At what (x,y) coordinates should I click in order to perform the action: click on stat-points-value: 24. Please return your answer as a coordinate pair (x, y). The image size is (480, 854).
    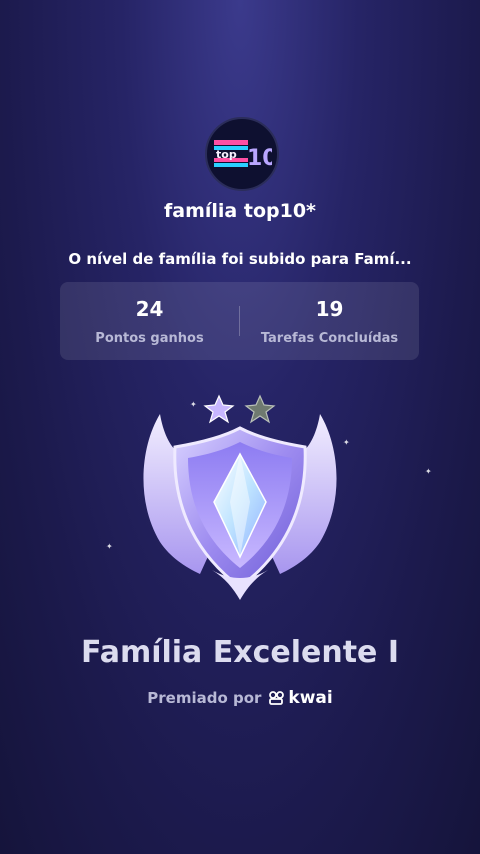
    Looking at the image, I should click on (149, 308).